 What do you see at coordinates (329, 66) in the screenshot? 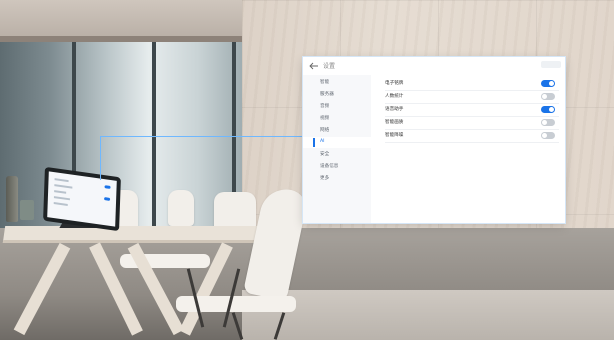
I see `window-title: 设置` at bounding box center [329, 66].